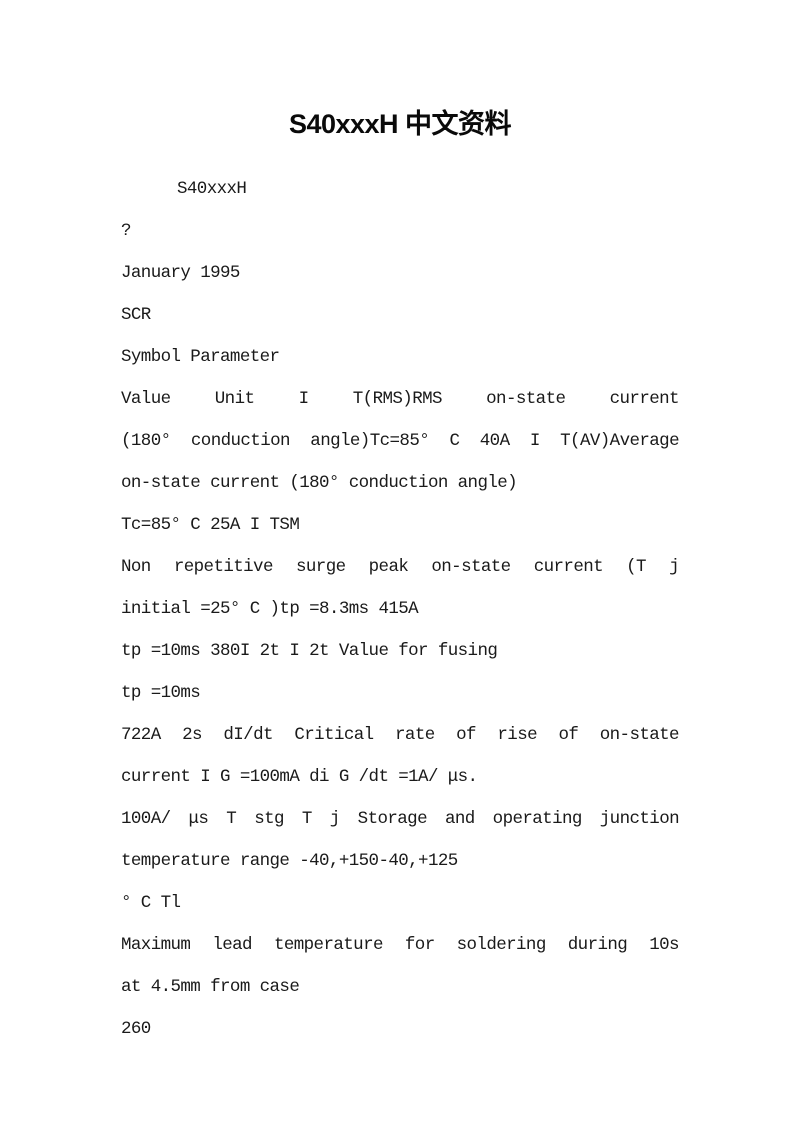 This screenshot has height=1132, width=800. What do you see at coordinates (146, 819) in the screenshot?
I see `word: 100A/` at bounding box center [146, 819].